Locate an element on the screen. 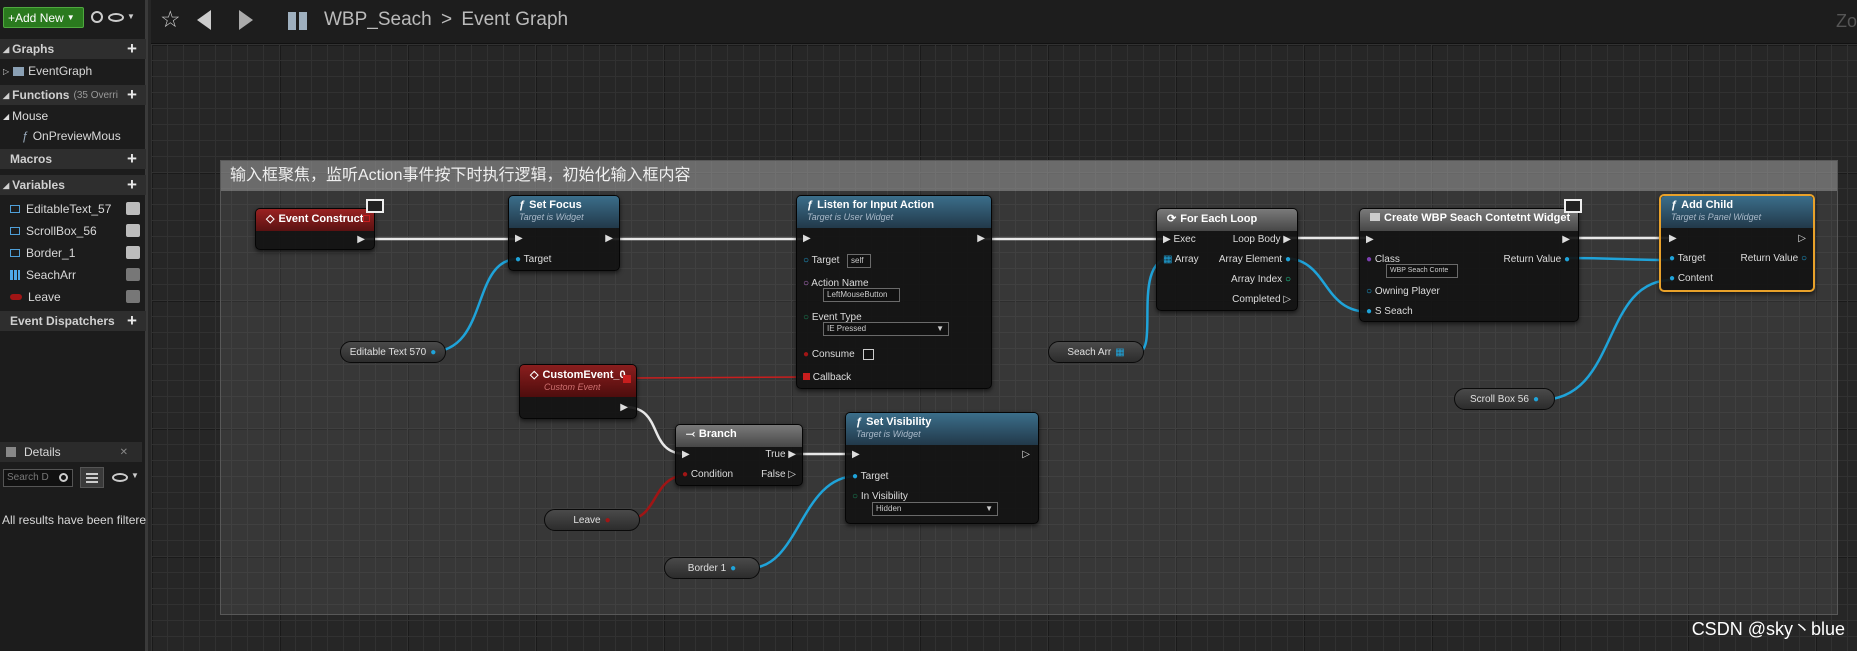 The height and width of the screenshot is (651, 1857). true-pin: True ▶ is located at coordinates (780, 454).